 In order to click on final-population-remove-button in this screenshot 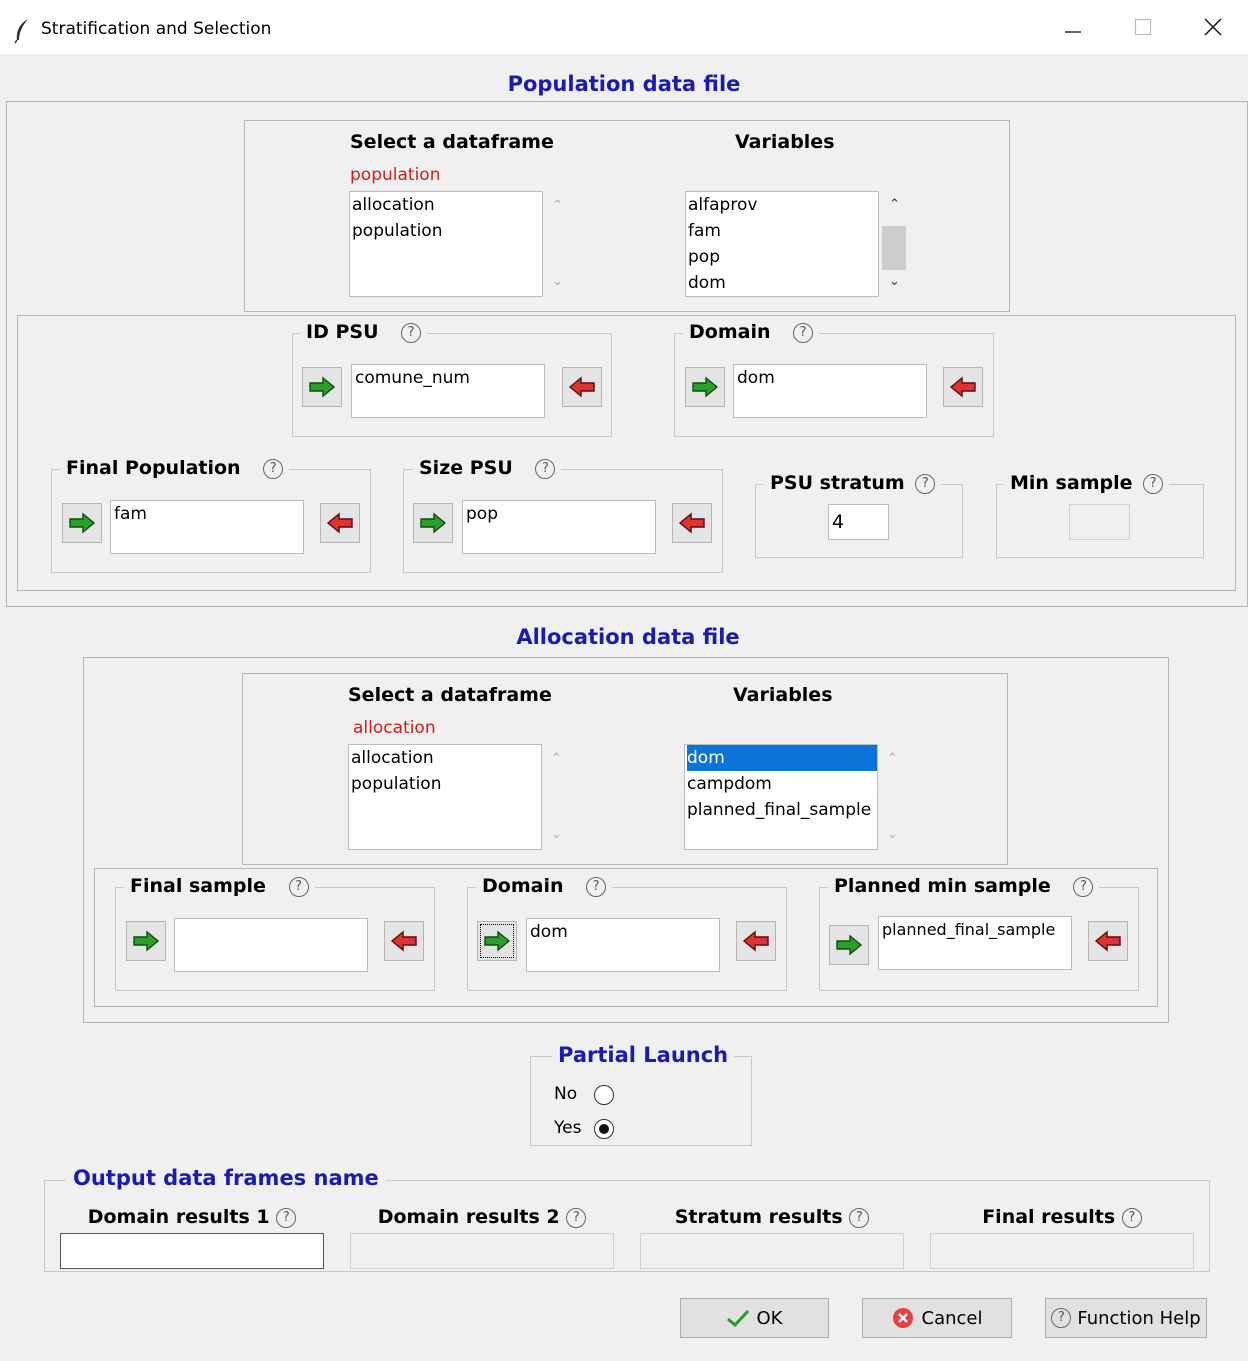, I will do `click(340, 523)`.